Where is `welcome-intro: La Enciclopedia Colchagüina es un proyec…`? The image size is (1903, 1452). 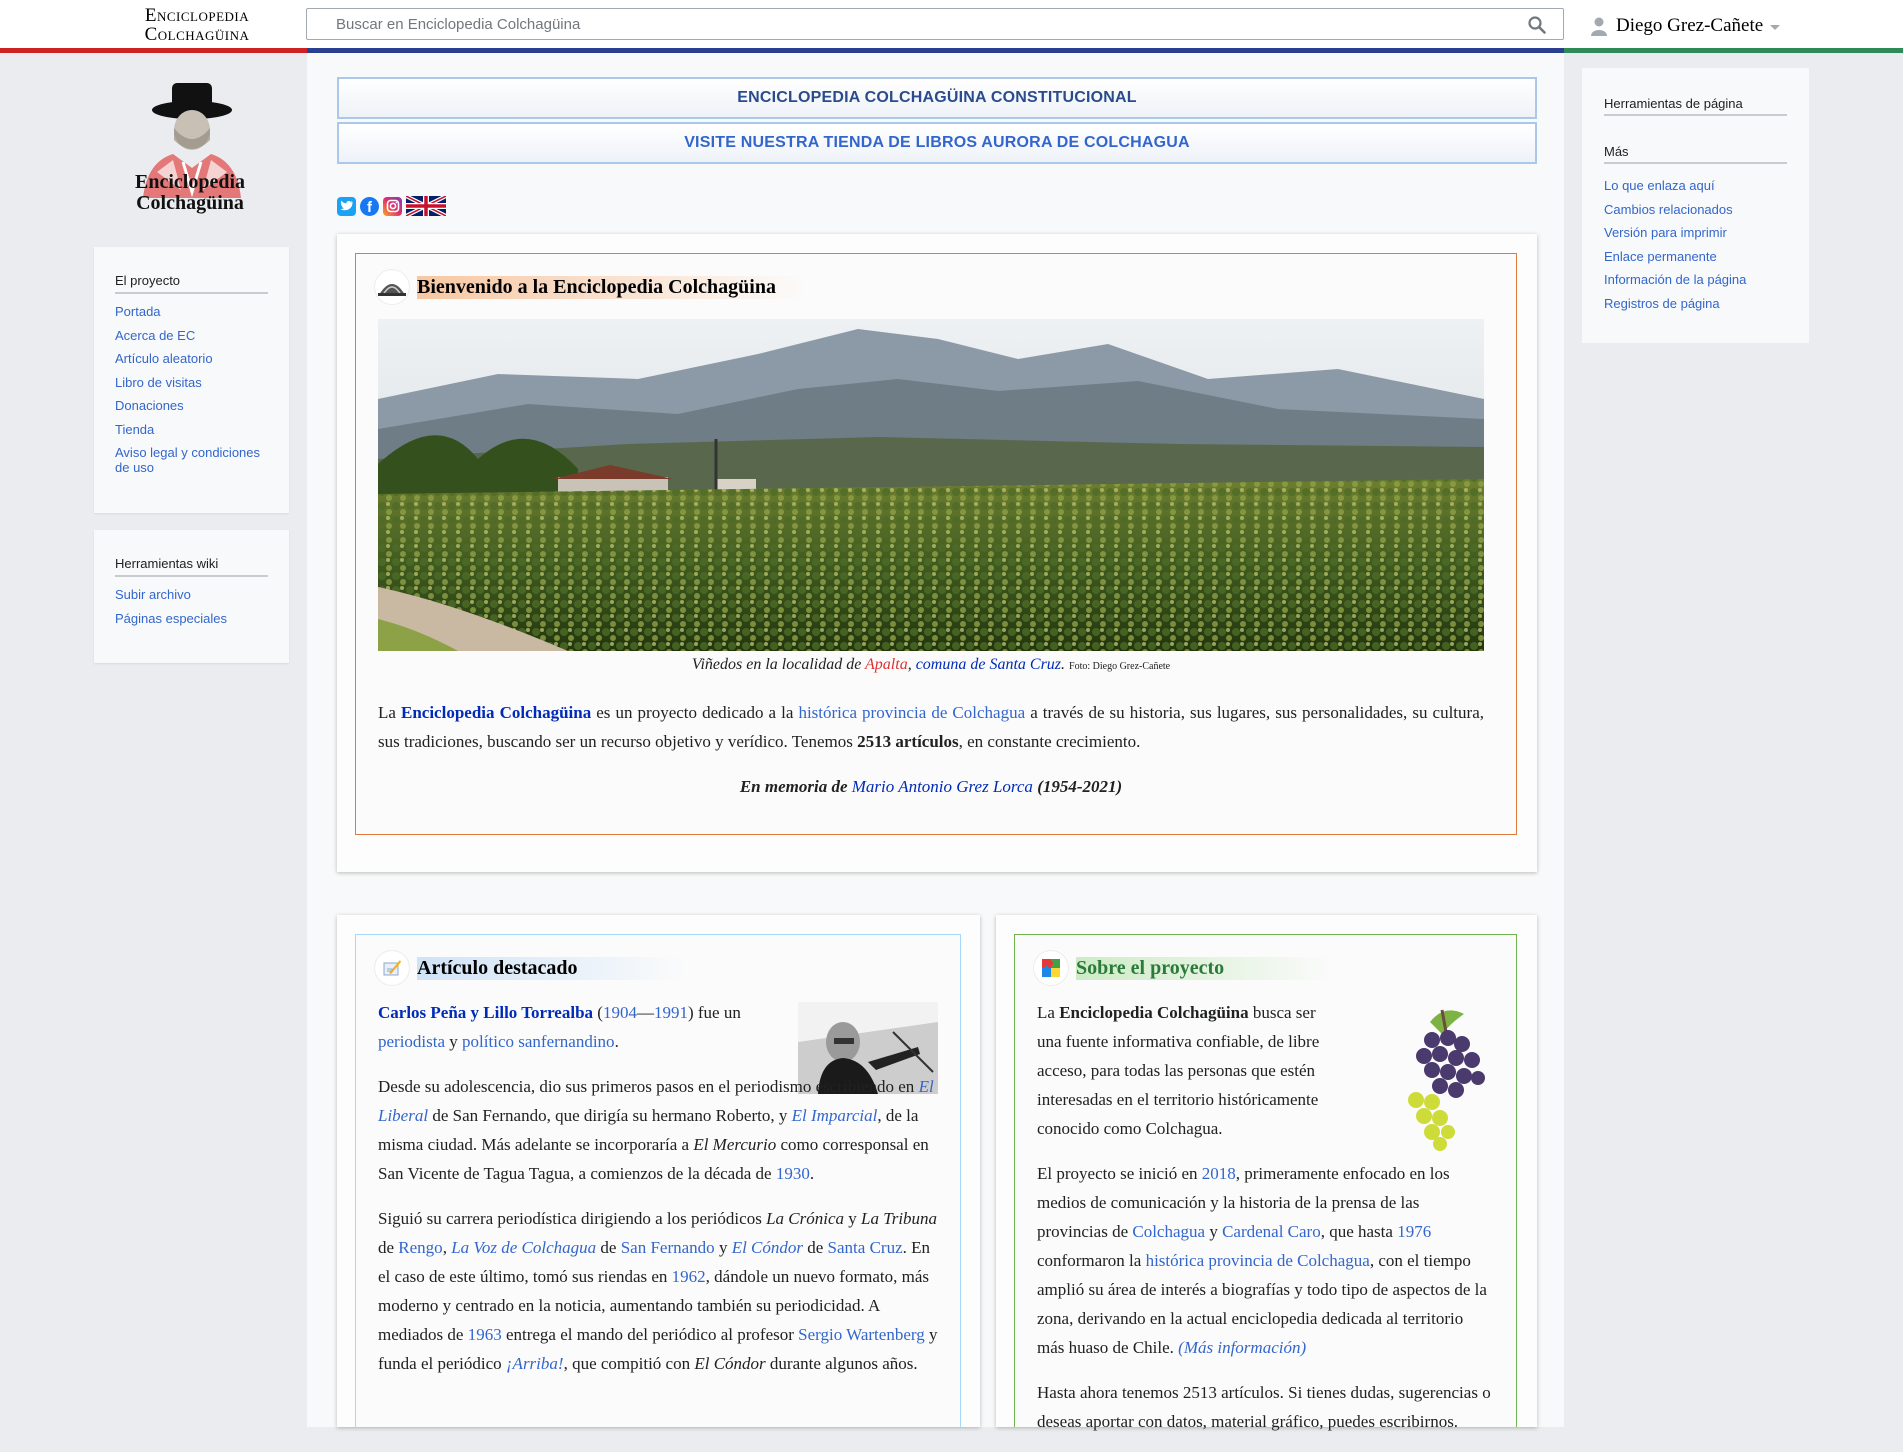 welcome-intro: La Enciclopedia Colchagüina es un proyec… is located at coordinates (931, 727).